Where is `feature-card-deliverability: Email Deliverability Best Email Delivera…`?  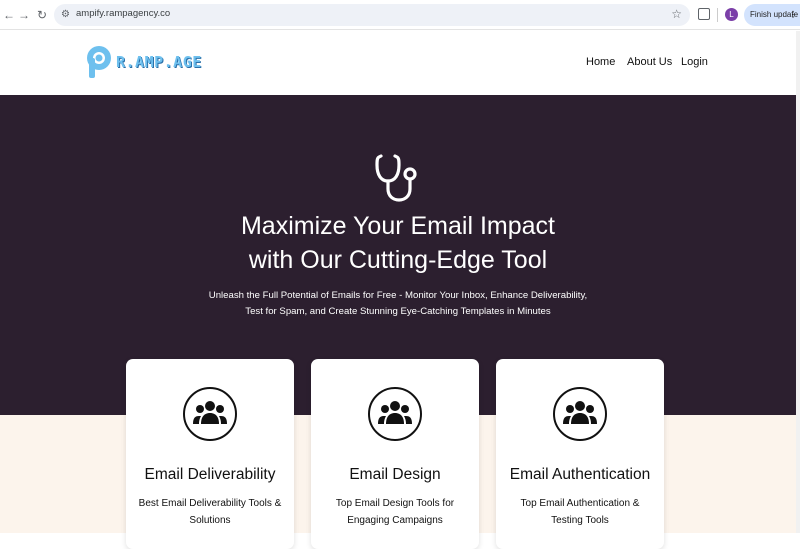 feature-card-deliverability: Email Deliverability Best Email Delivera… is located at coordinates (210, 454).